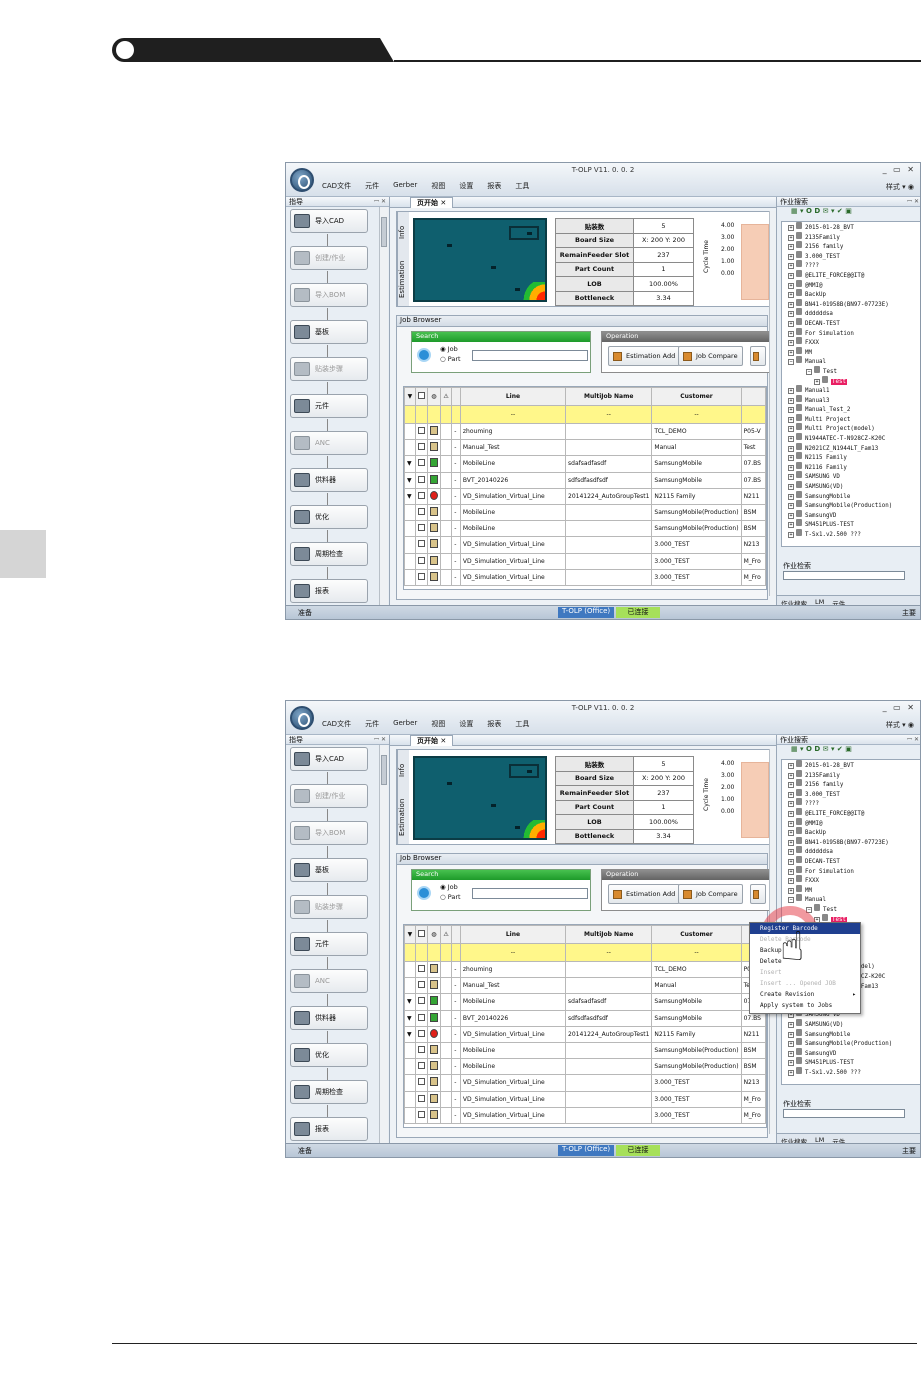 The image size is (921, 1373). What do you see at coordinates (696, 934) in the screenshot?
I see `col-customer: Customer` at bounding box center [696, 934].